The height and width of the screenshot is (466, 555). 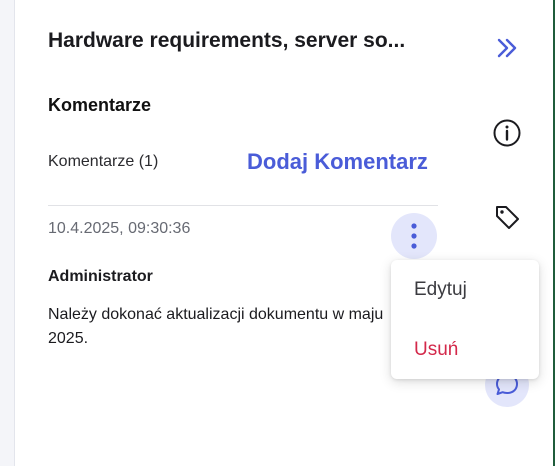 I want to click on tags-button, so click(x=507, y=217).